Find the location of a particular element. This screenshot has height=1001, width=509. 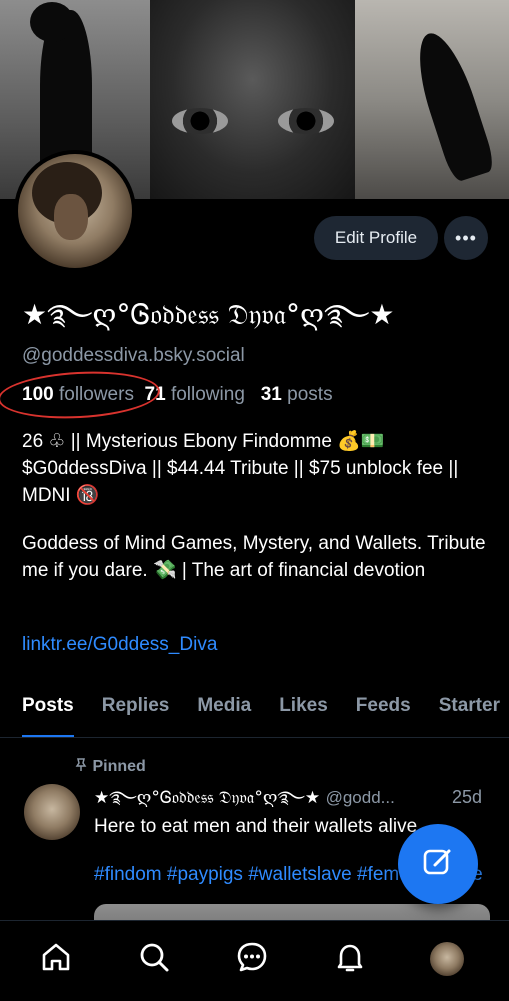

tab-likes: Likes is located at coordinates (303, 713).